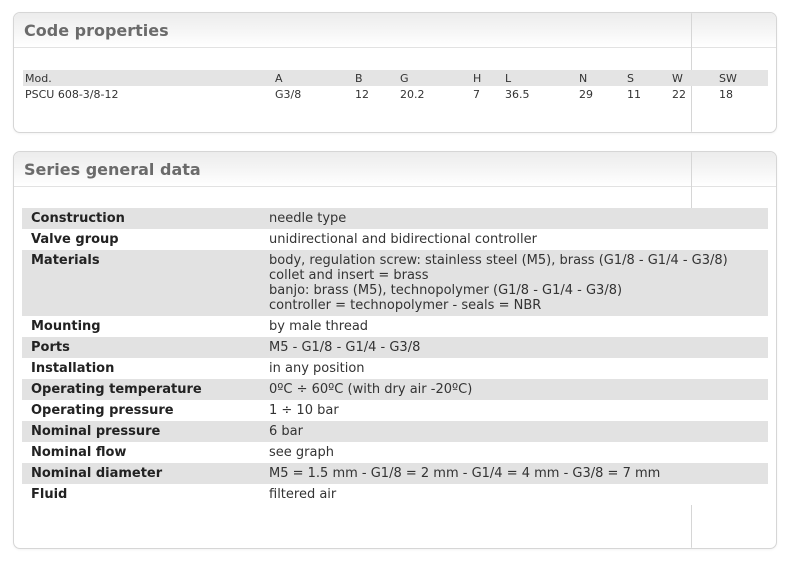 The height and width of the screenshot is (571, 800). What do you see at coordinates (540, 78) in the screenshot?
I see `col-header-l: L` at bounding box center [540, 78].